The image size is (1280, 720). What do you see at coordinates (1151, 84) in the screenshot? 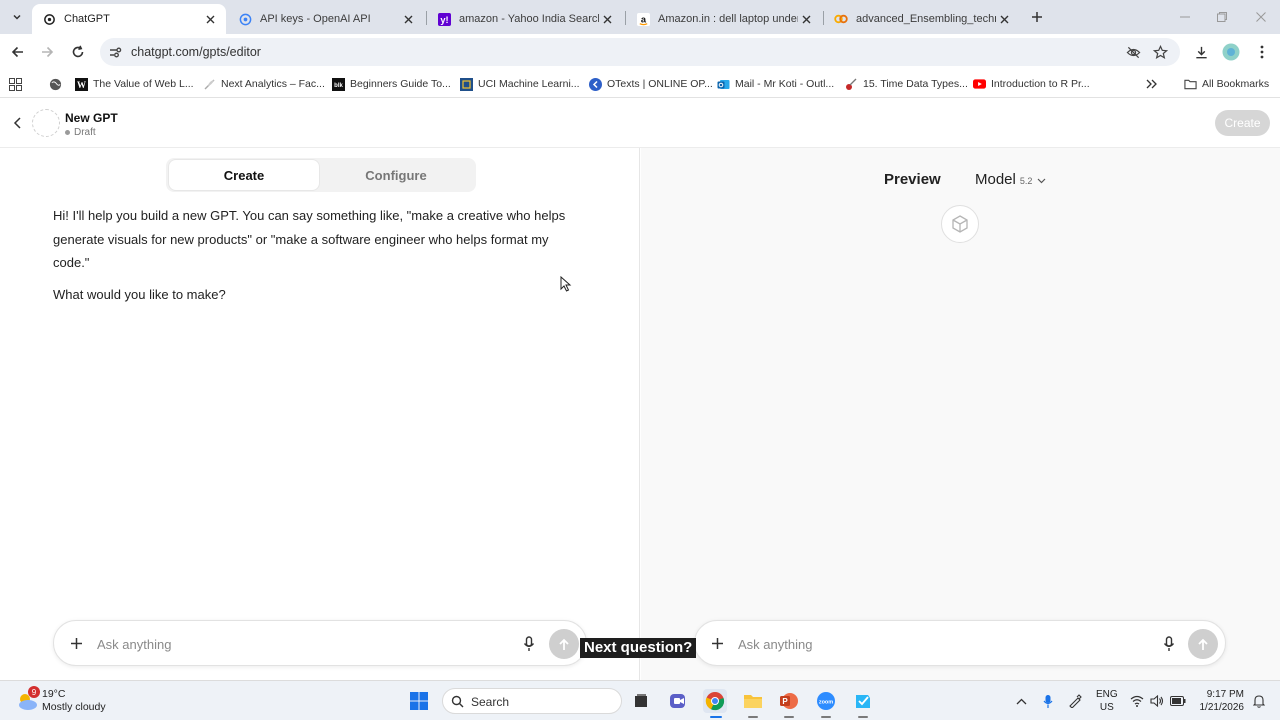
I see `more-bookmarks-button` at bounding box center [1151, 84].